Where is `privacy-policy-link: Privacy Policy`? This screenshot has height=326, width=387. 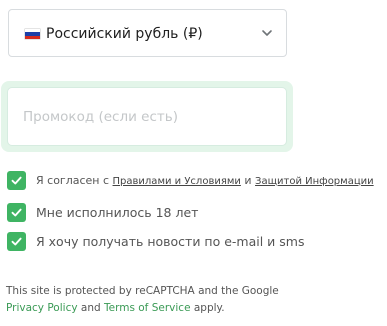 privacy-policy-link: Privacy Policy is located at coordinates (42, 308).